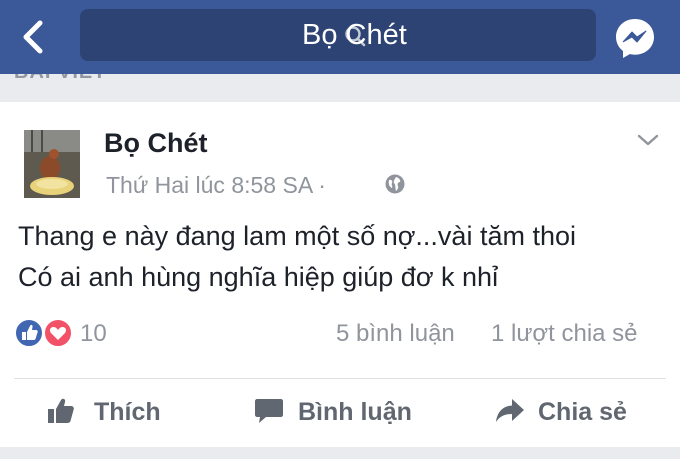 This screenshot has width=680, height=459. I want to click on divider, so click(340, 378).